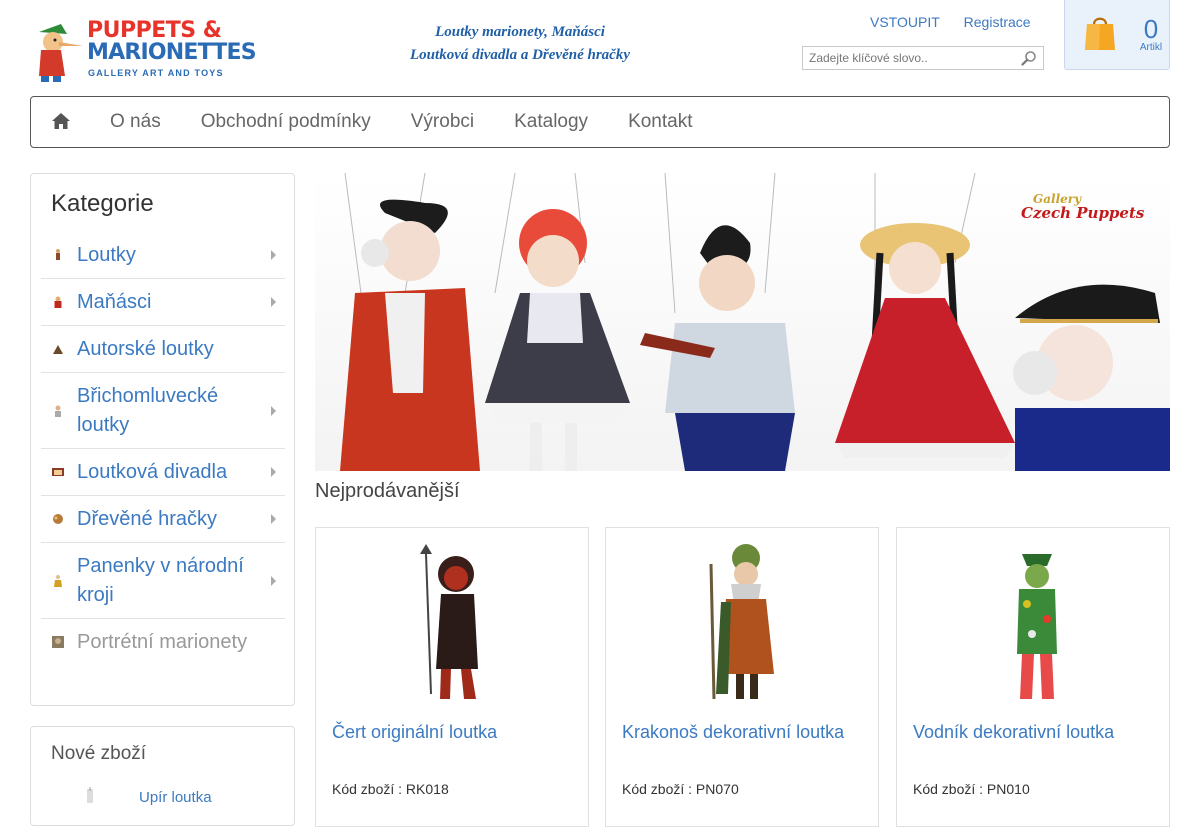  I want to click on login-link: VSTOUPIT, so click(905, 22).